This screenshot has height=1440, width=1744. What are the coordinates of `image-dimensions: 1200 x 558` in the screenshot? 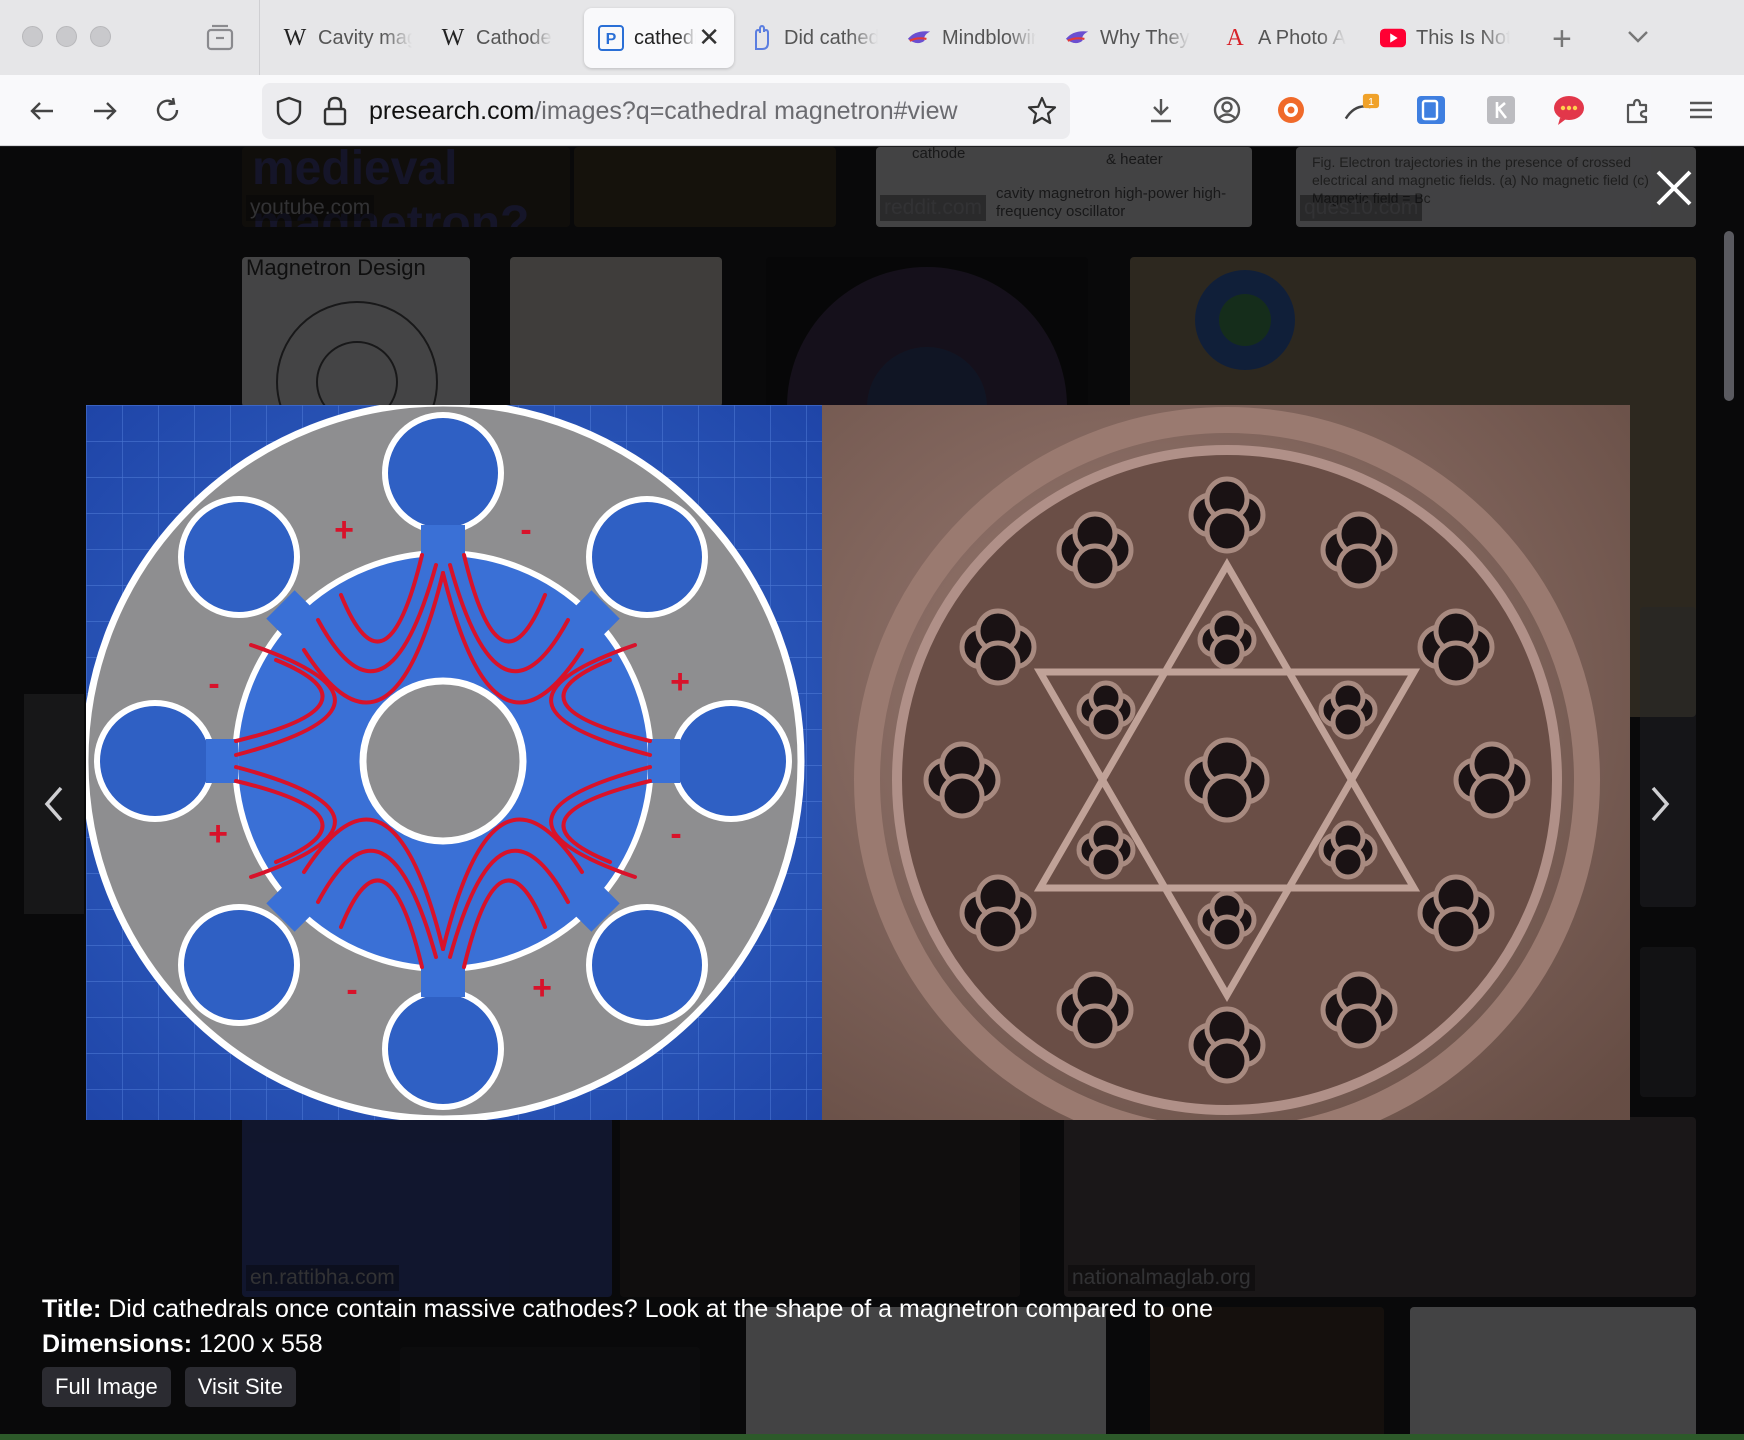 It's located at (260, 1344).